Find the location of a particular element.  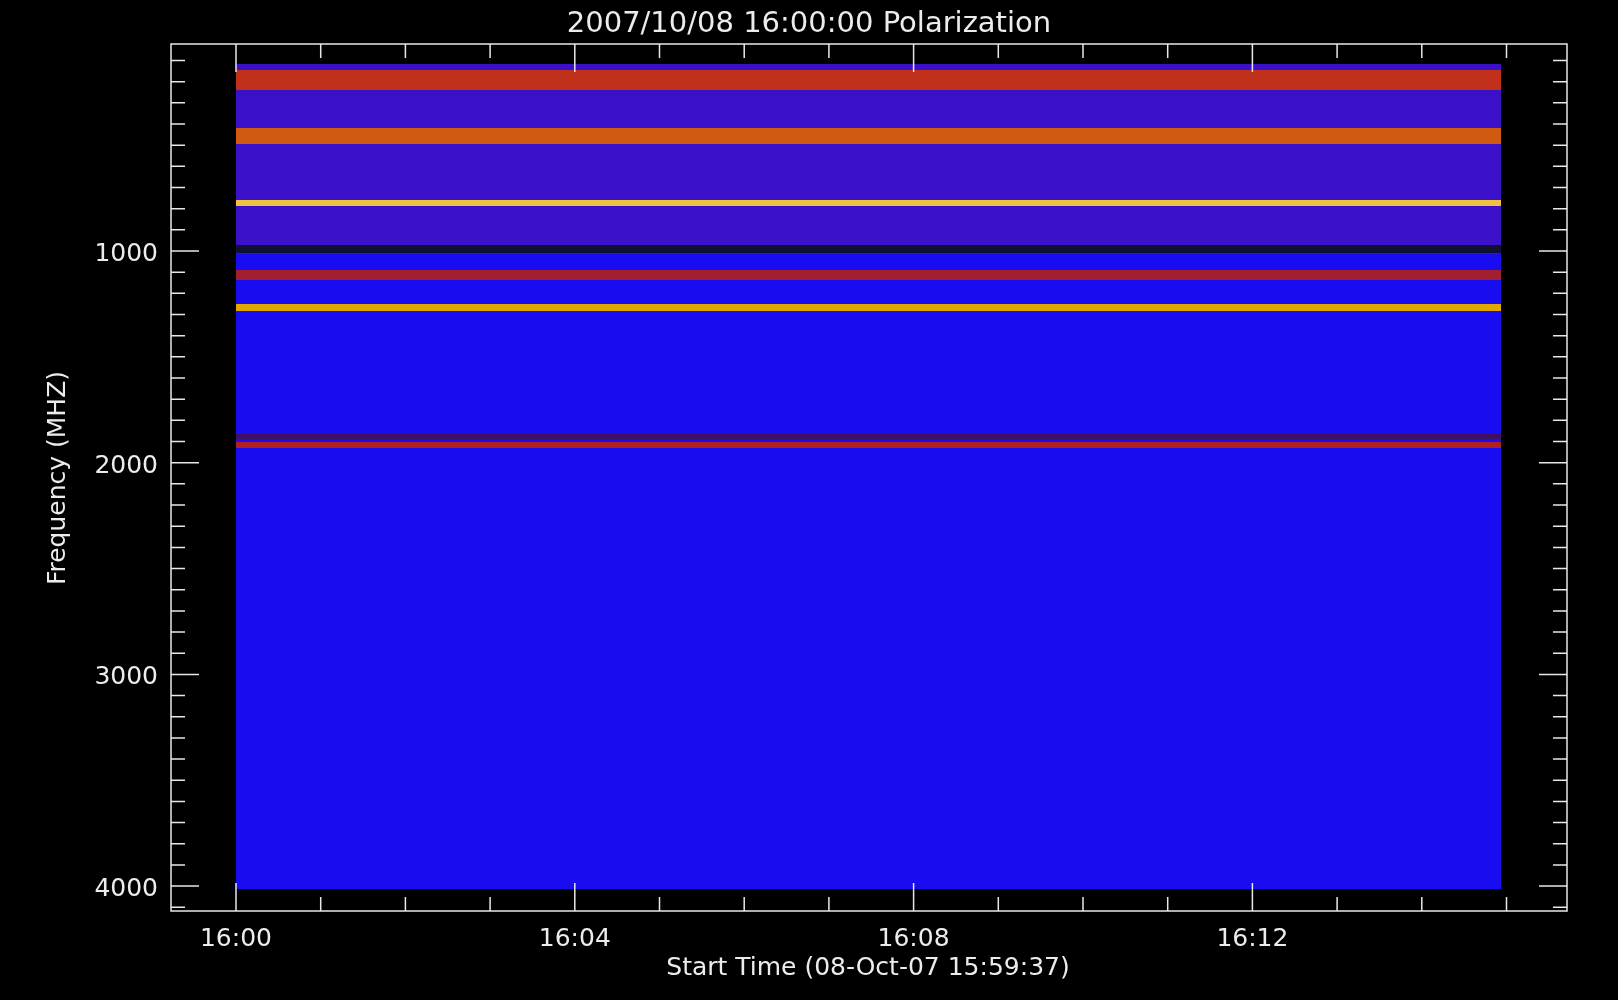

x-tick-label: 16:00 is located at coordinates (236, 937).